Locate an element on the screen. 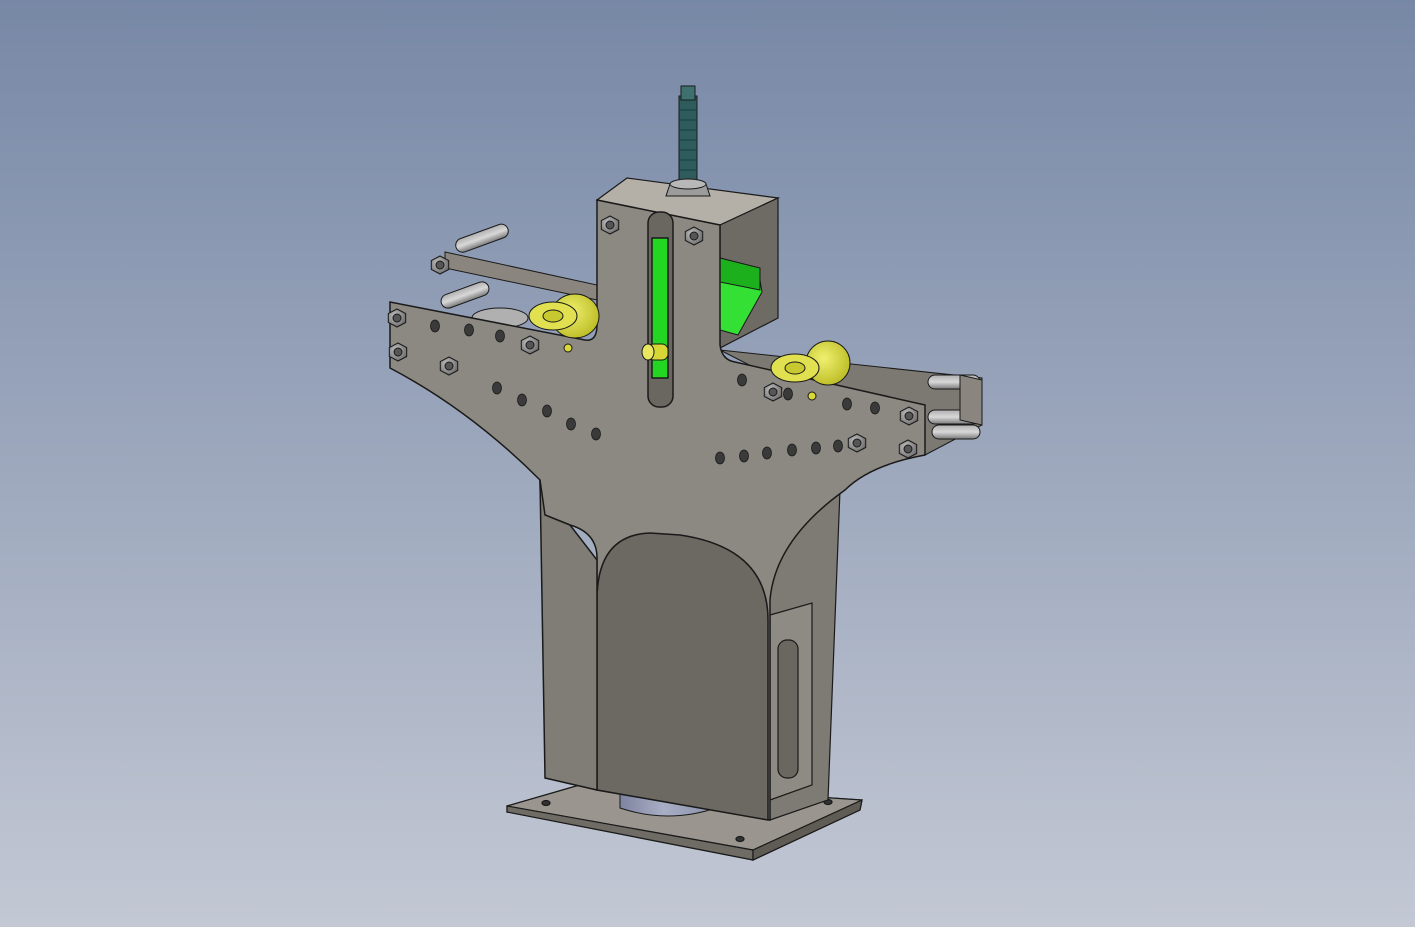 Image resolution: width=1415 pixels, height=927 pixels. center-pin is located at coordinates (655, 352).